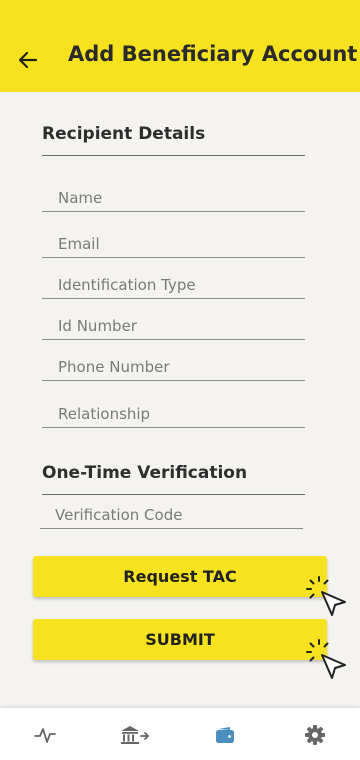 The image size is (360, 760). I want to click on app-header: Add Beneficiary Account, so click(180, 46).